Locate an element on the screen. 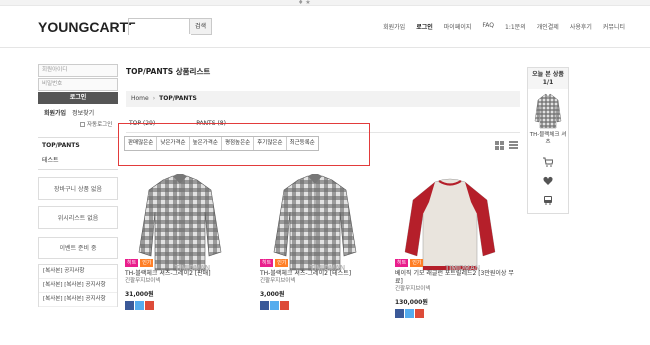 This screenshot has height=345, width=650. top-strip: ♦ ★ is located at coordinates (325, 3).